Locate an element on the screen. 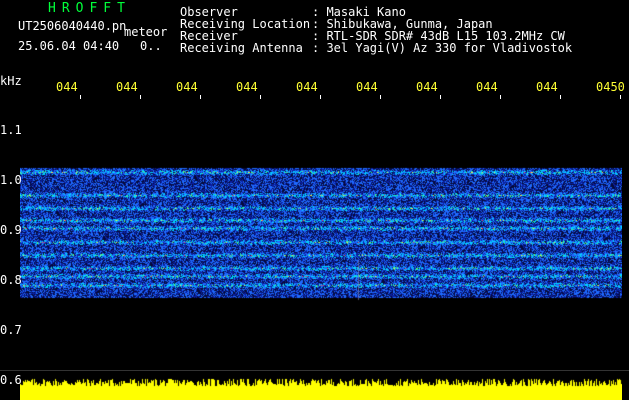 The height and width of the screenshot is (400, 629). frequency-unit-label: kHz is located at coordinates (11, 81).